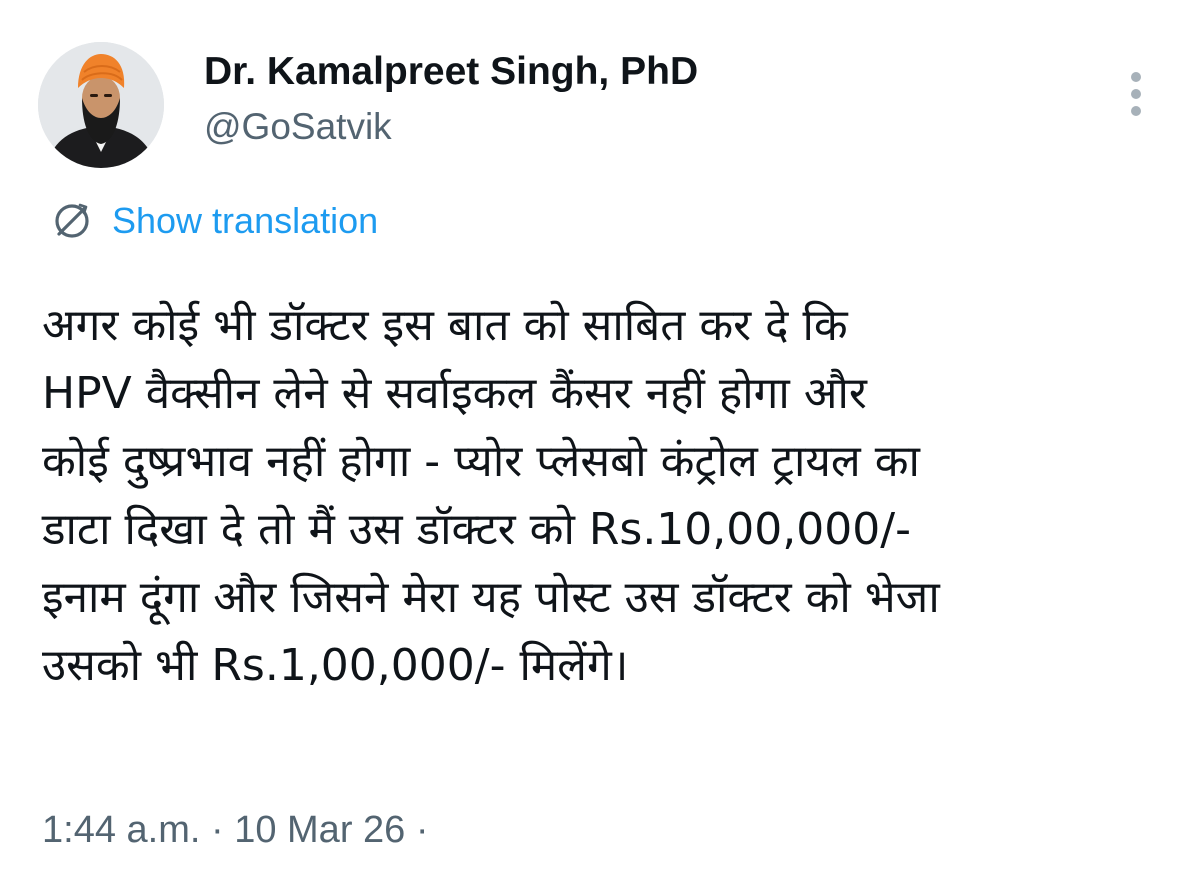 Image resolution: width=1200 pixels, height=884 pixels. What do you see at coordinates (335, 665) in the screenshot?
I see `tweet-text-line: उसको भी Rs.1,00,000/- मिलेंगे।` at bounding box center [335, 665].